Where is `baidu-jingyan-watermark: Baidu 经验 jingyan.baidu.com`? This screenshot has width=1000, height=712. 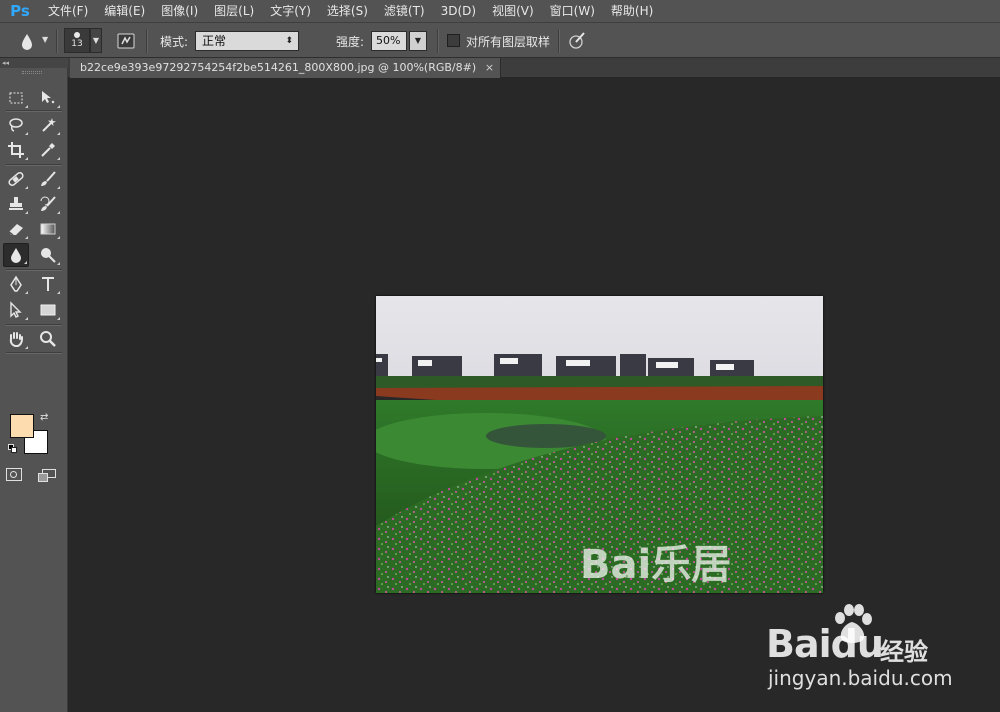
baidu-jingyan-watermark: Baidu 经验 jingyan.baidu.com is located at coordinates (866, 651).